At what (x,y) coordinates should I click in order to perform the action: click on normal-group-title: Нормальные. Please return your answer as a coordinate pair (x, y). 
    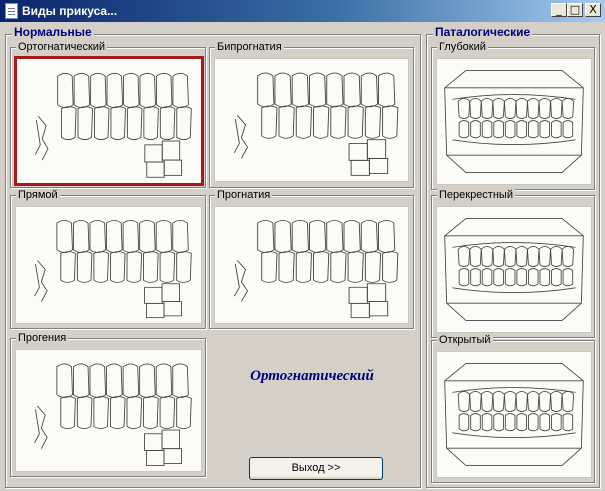
    Looking at the image, I should click on (53, 32).